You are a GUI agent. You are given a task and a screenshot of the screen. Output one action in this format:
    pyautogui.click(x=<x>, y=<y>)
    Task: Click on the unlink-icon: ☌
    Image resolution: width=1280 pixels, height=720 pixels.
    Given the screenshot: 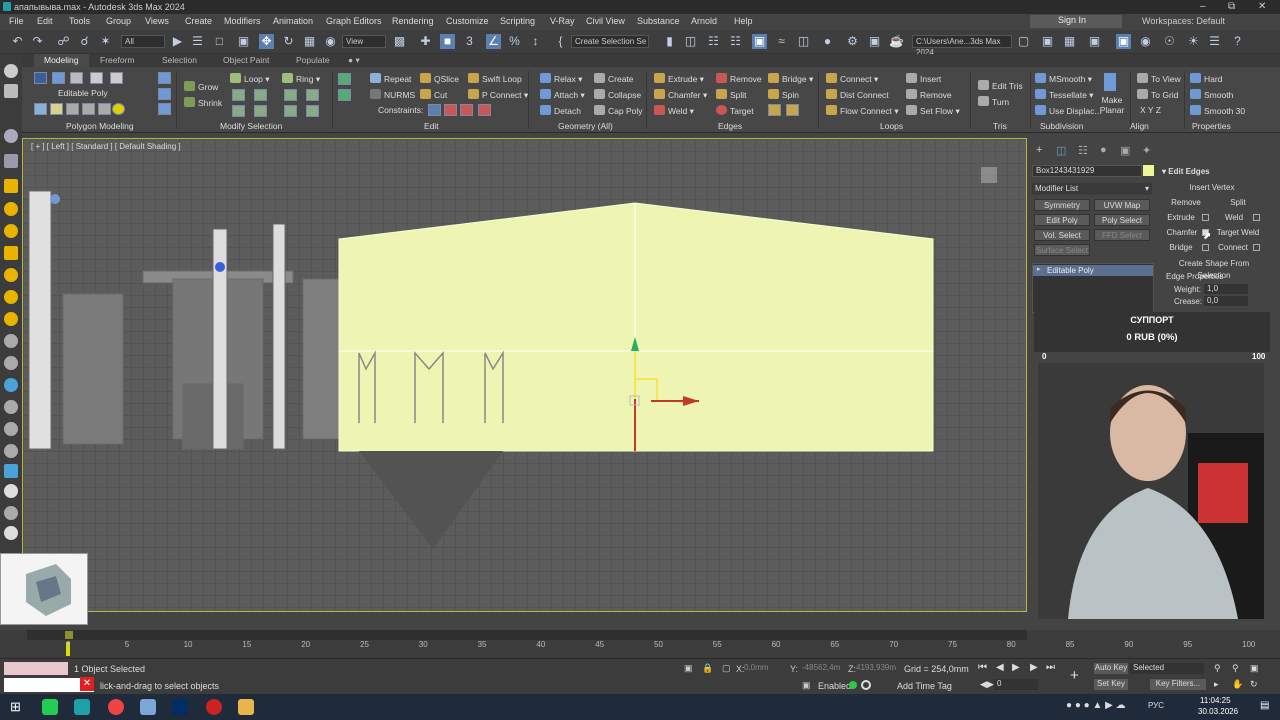 What is the action you would take?
    pyautogui.click(x=84, y=41)
    